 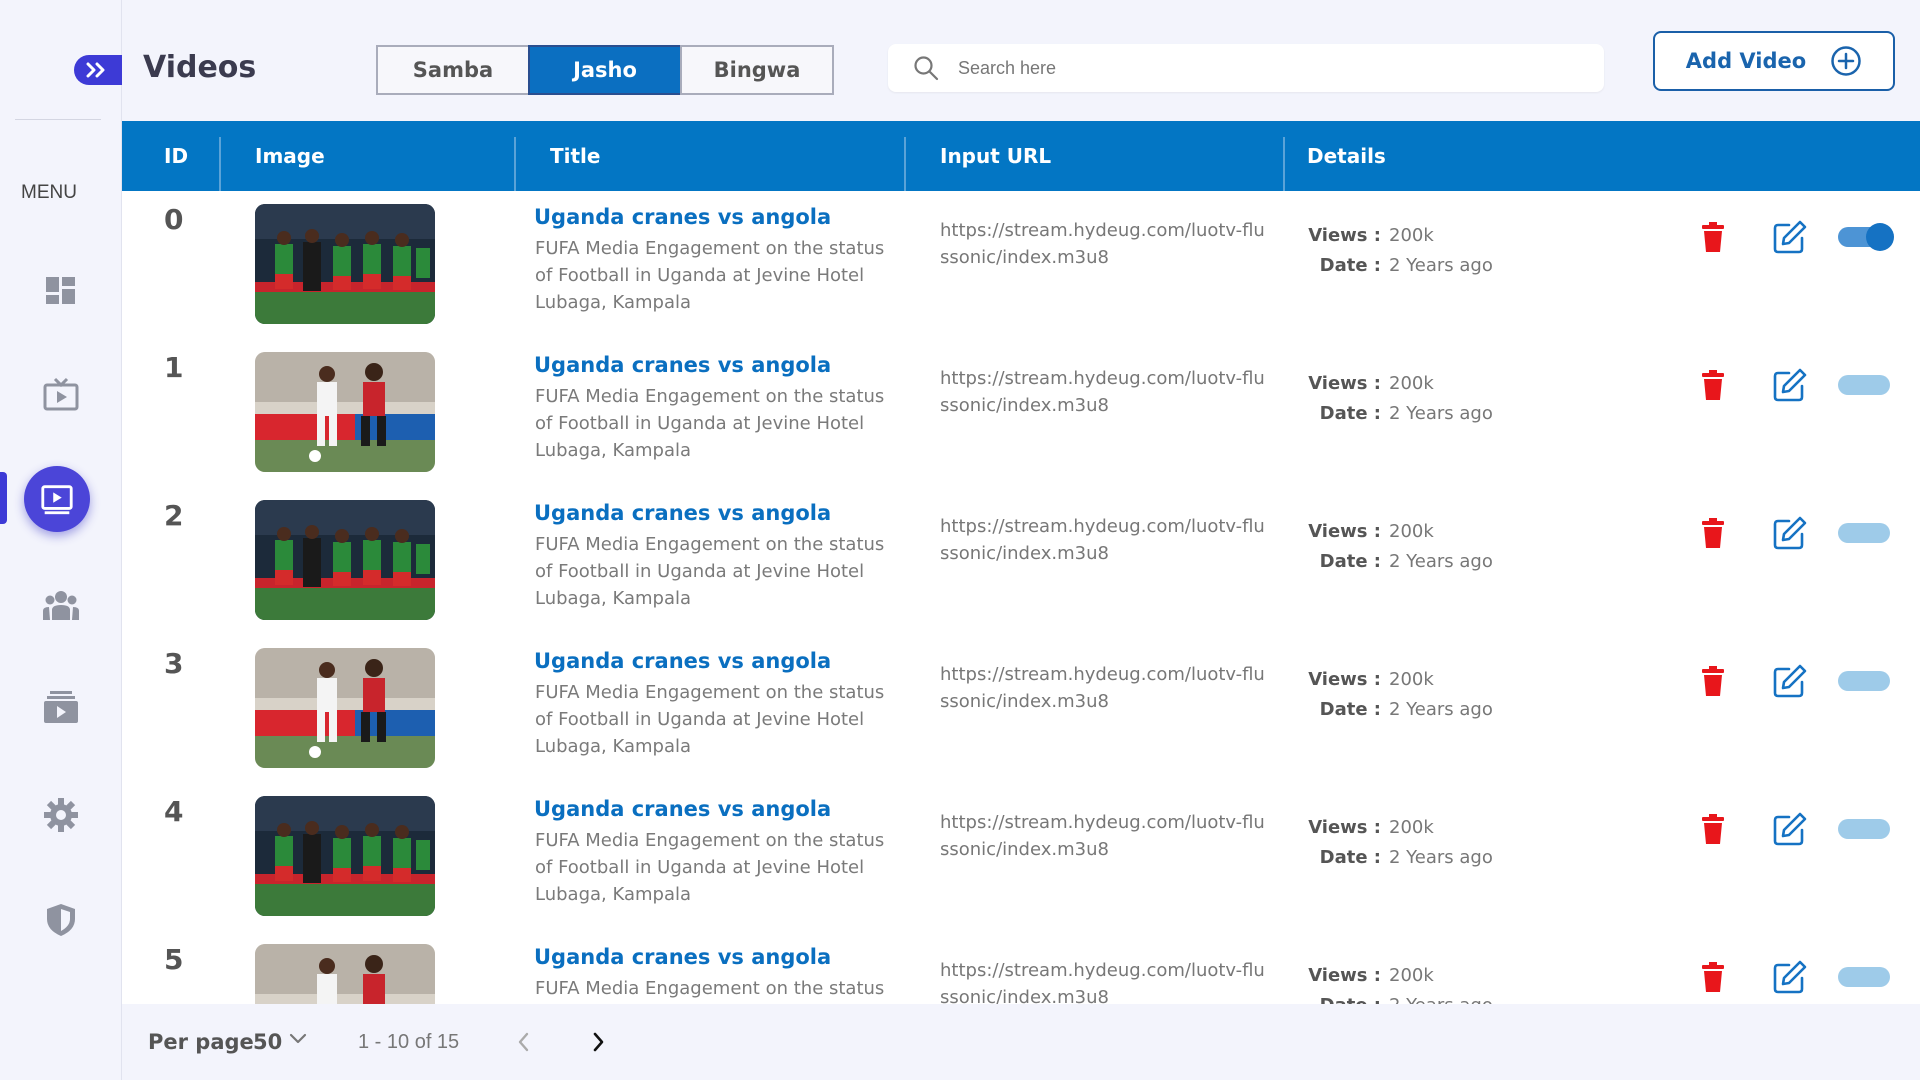 What do you see at coordinates (61, 815) in the screenshot?
I see `sidebar-item-settings` at bounding box center [61, 815].